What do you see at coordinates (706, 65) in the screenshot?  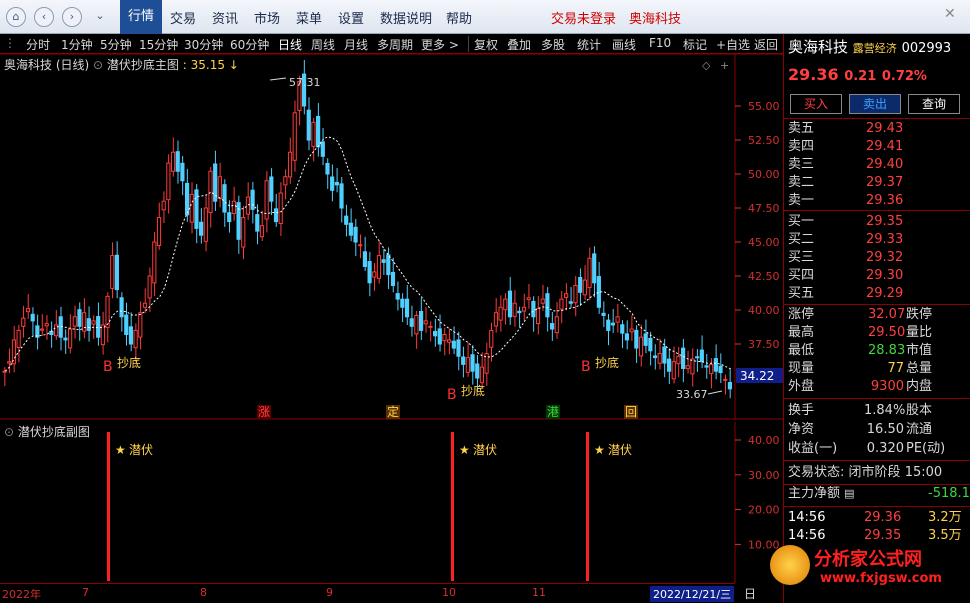 I see `diamond-icon: ◇` at bounding box center [706, 65].